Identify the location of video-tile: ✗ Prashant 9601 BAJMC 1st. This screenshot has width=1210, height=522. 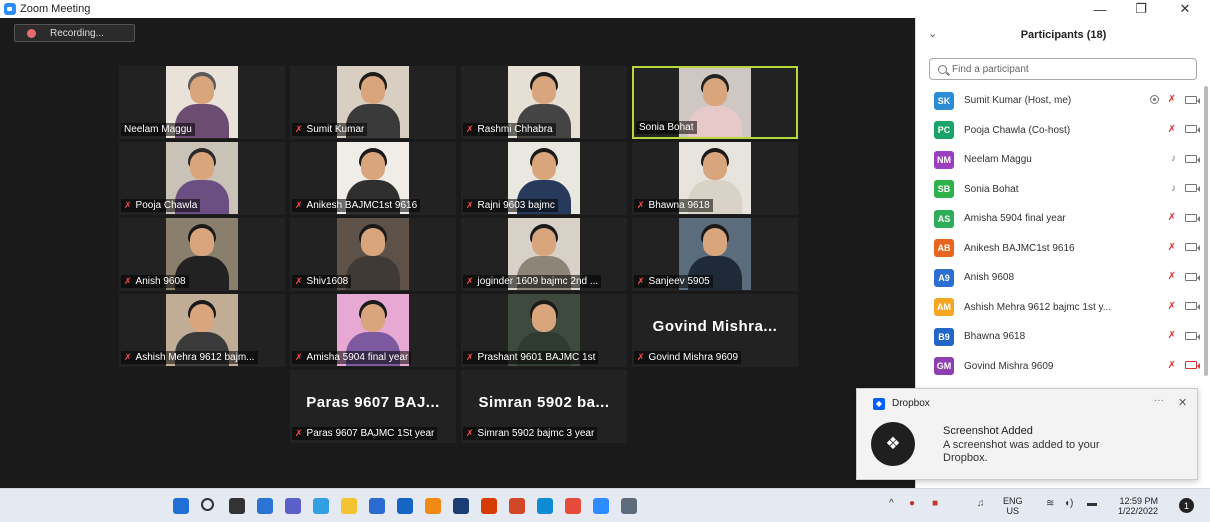
(544, 330).